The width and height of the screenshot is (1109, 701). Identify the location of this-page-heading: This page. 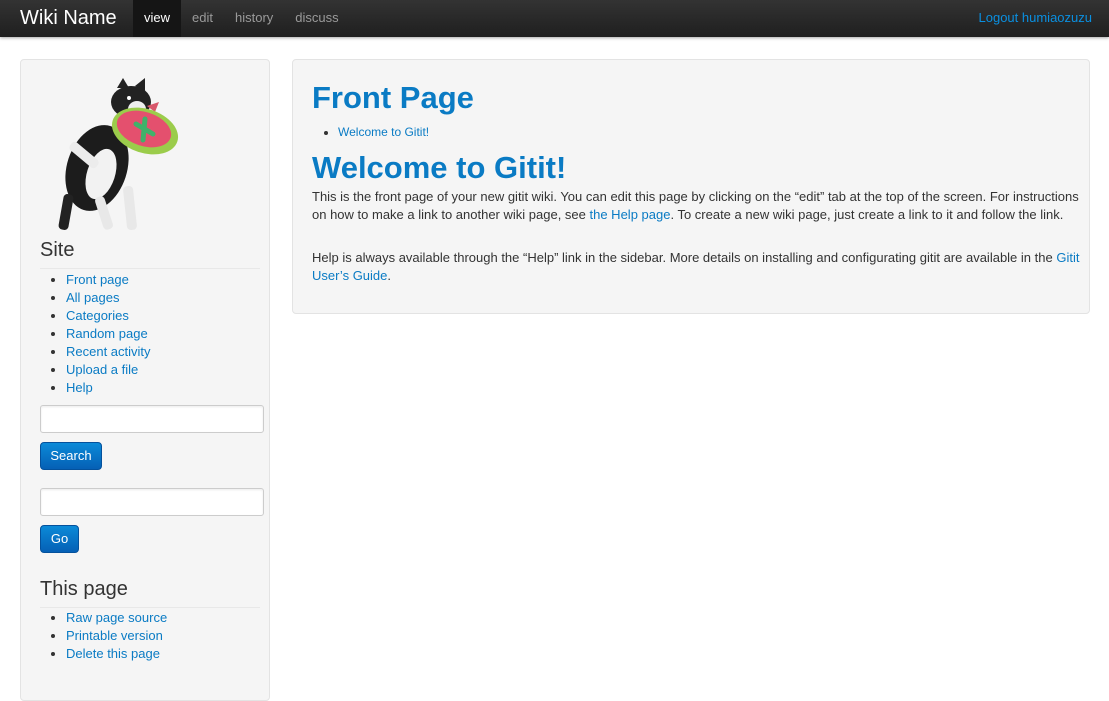
(150, 592).